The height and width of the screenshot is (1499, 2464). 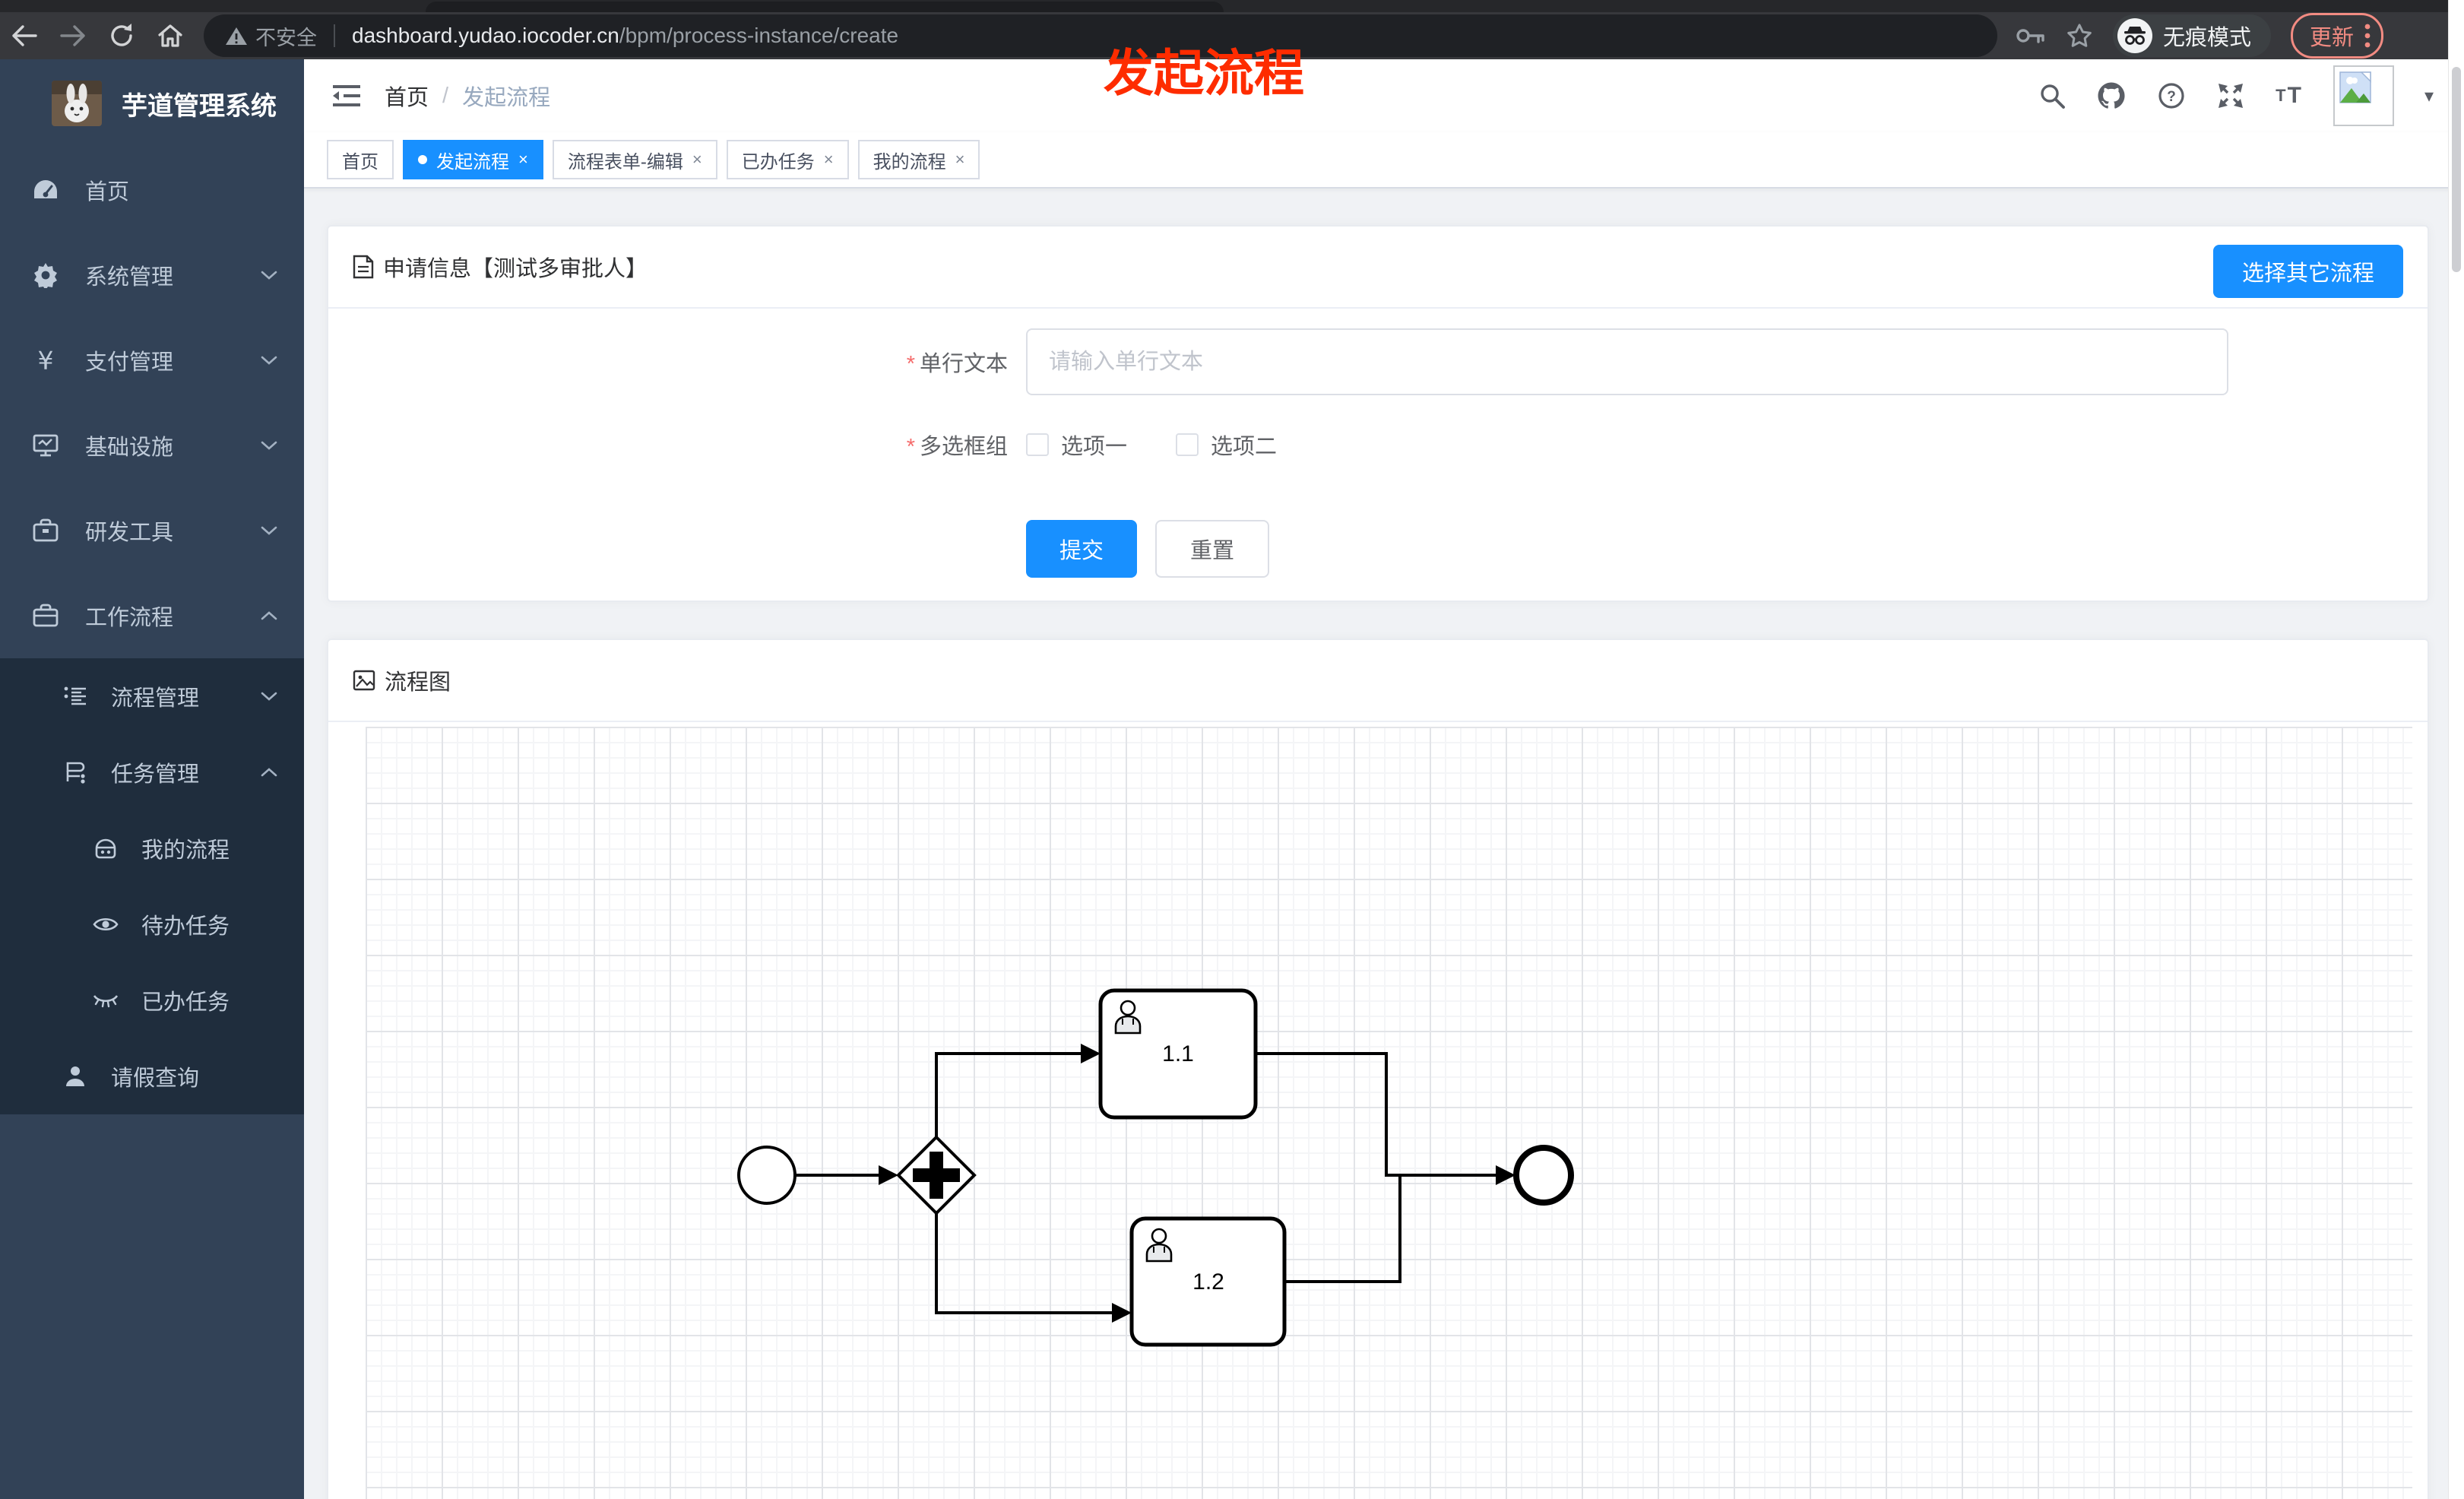 I want to click on robot-face-icon, so click(x=106, y=848).